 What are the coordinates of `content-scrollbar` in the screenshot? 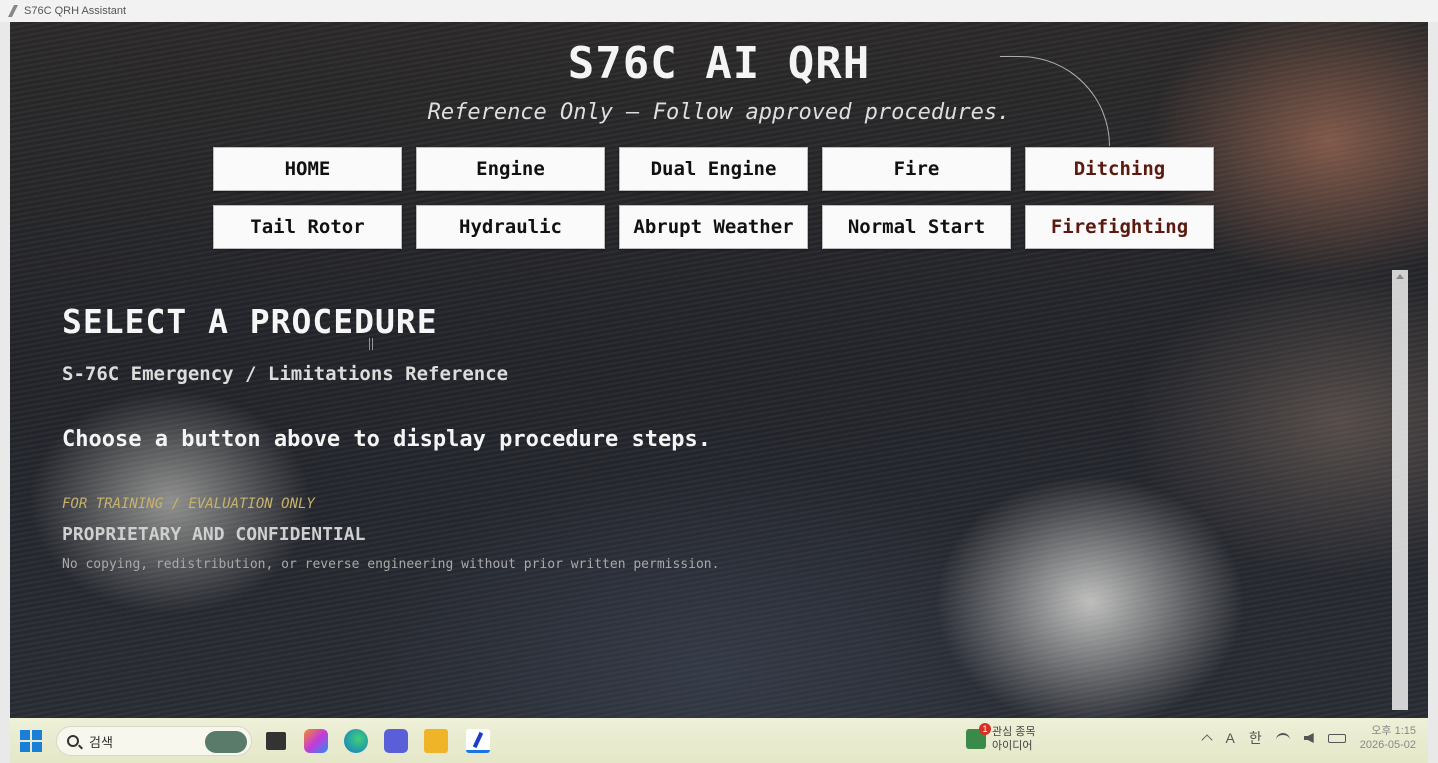 It's located at (1400, 490).